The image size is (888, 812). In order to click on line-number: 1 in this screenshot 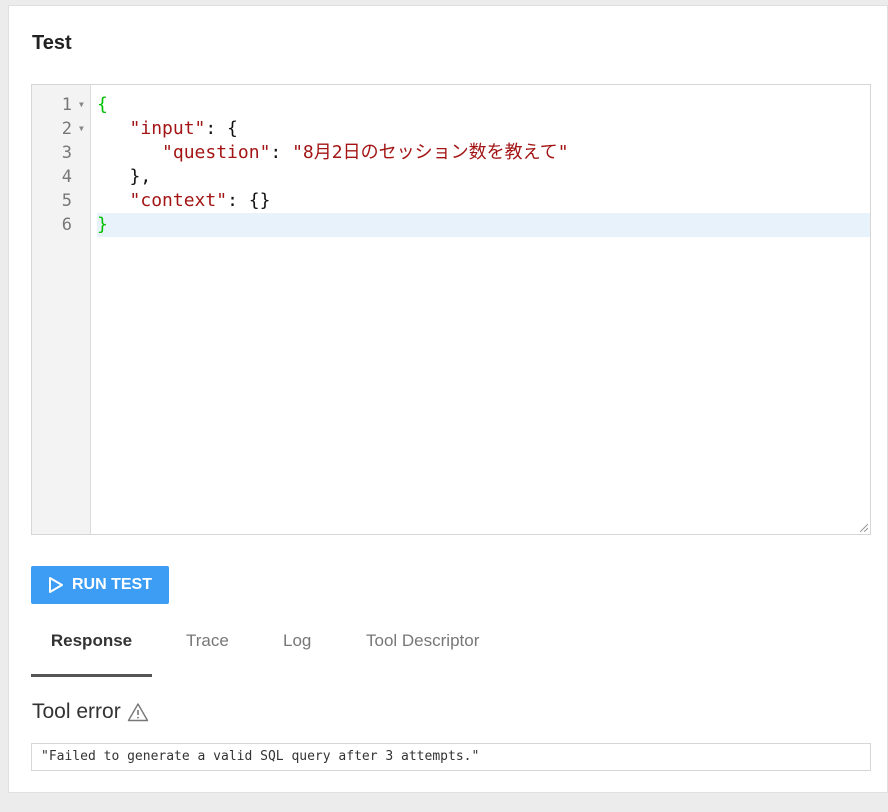, I will do `click(66, 105)`.